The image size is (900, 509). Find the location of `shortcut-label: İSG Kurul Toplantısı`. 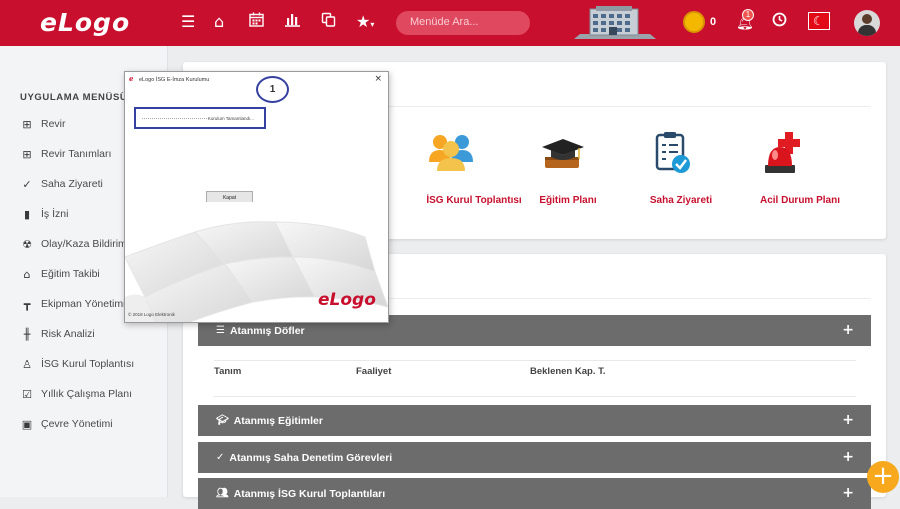

shortcut-label: İSG Kurul Toplantısı is located at coordinates (474, 200).